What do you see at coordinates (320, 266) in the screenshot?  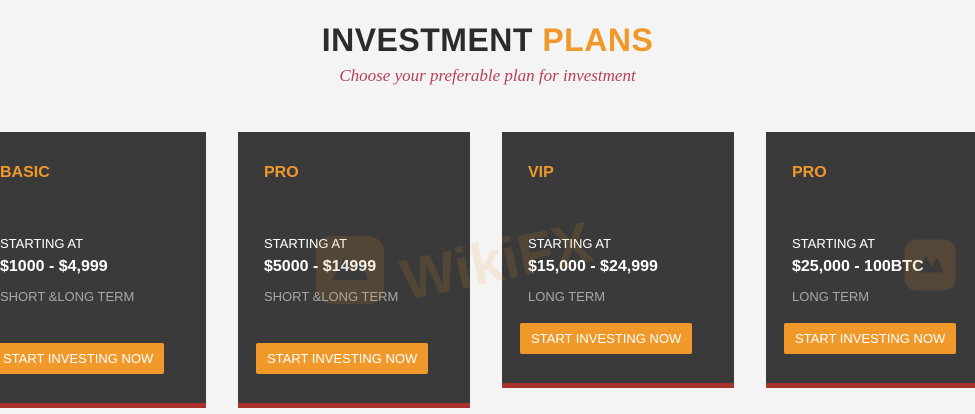 I see `plan-price-range: $5000 - $14999` at bounding box center [320, 266].